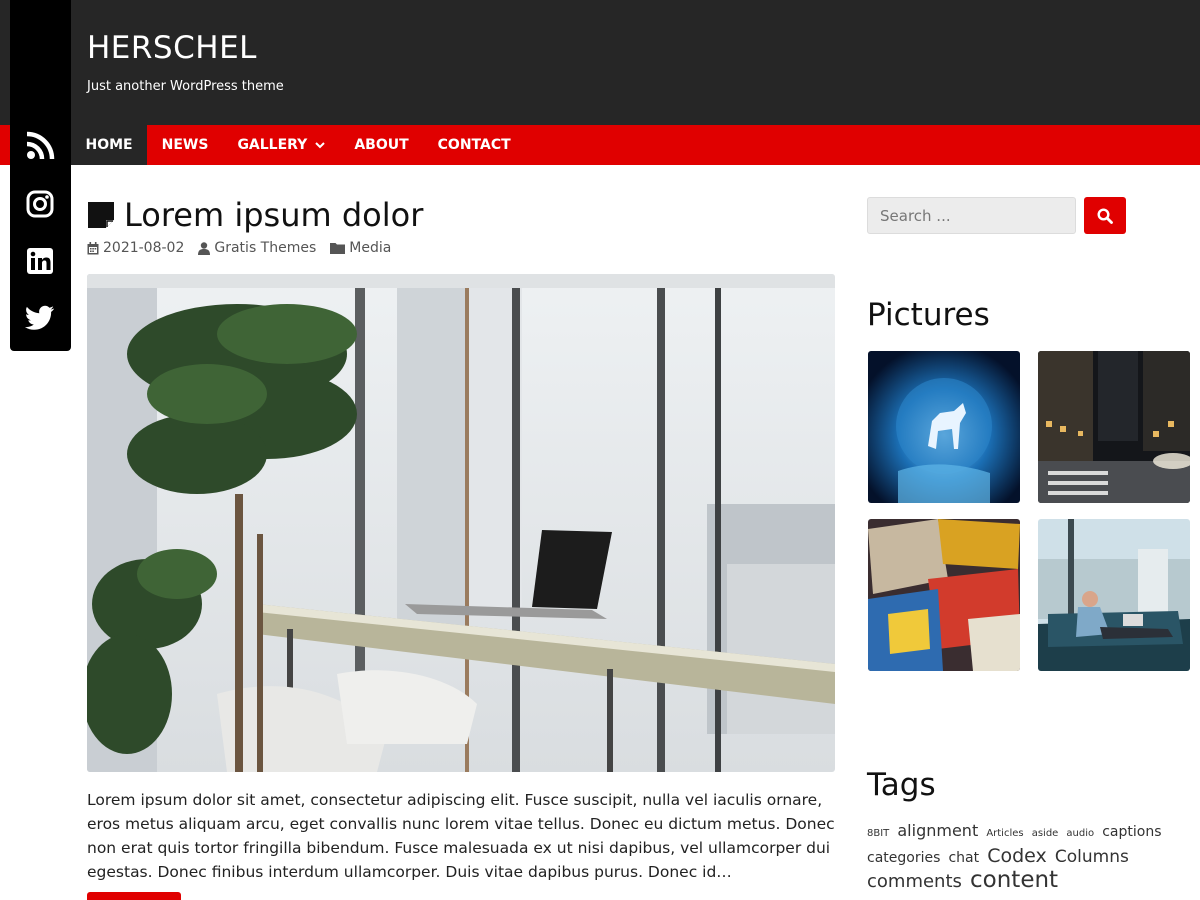 The height and width of the screenshot is (900, 1200). I want to click on tag-link: content, so click(1014, 880).